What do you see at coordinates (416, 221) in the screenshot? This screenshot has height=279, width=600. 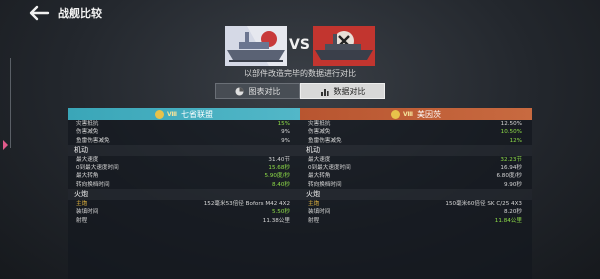 I see `stat-row: 射程 11.84公里` at bounding box center [416, 221].